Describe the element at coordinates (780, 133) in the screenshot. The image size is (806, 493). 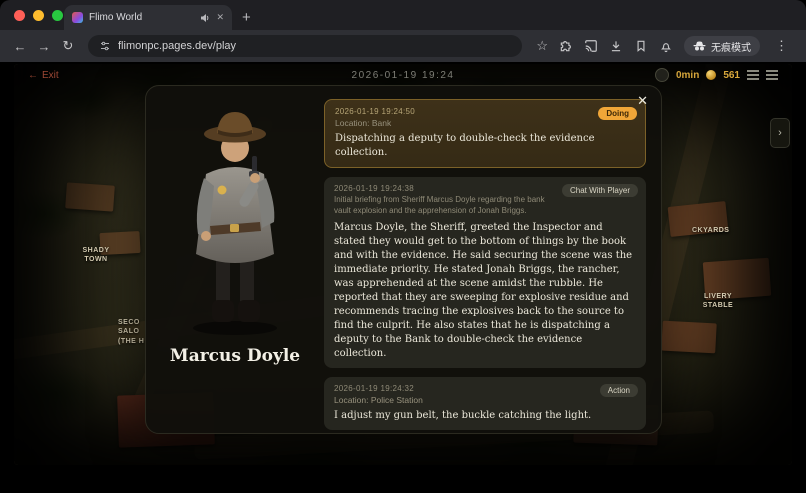
I see `side-panel-toggle: ›` at that location.